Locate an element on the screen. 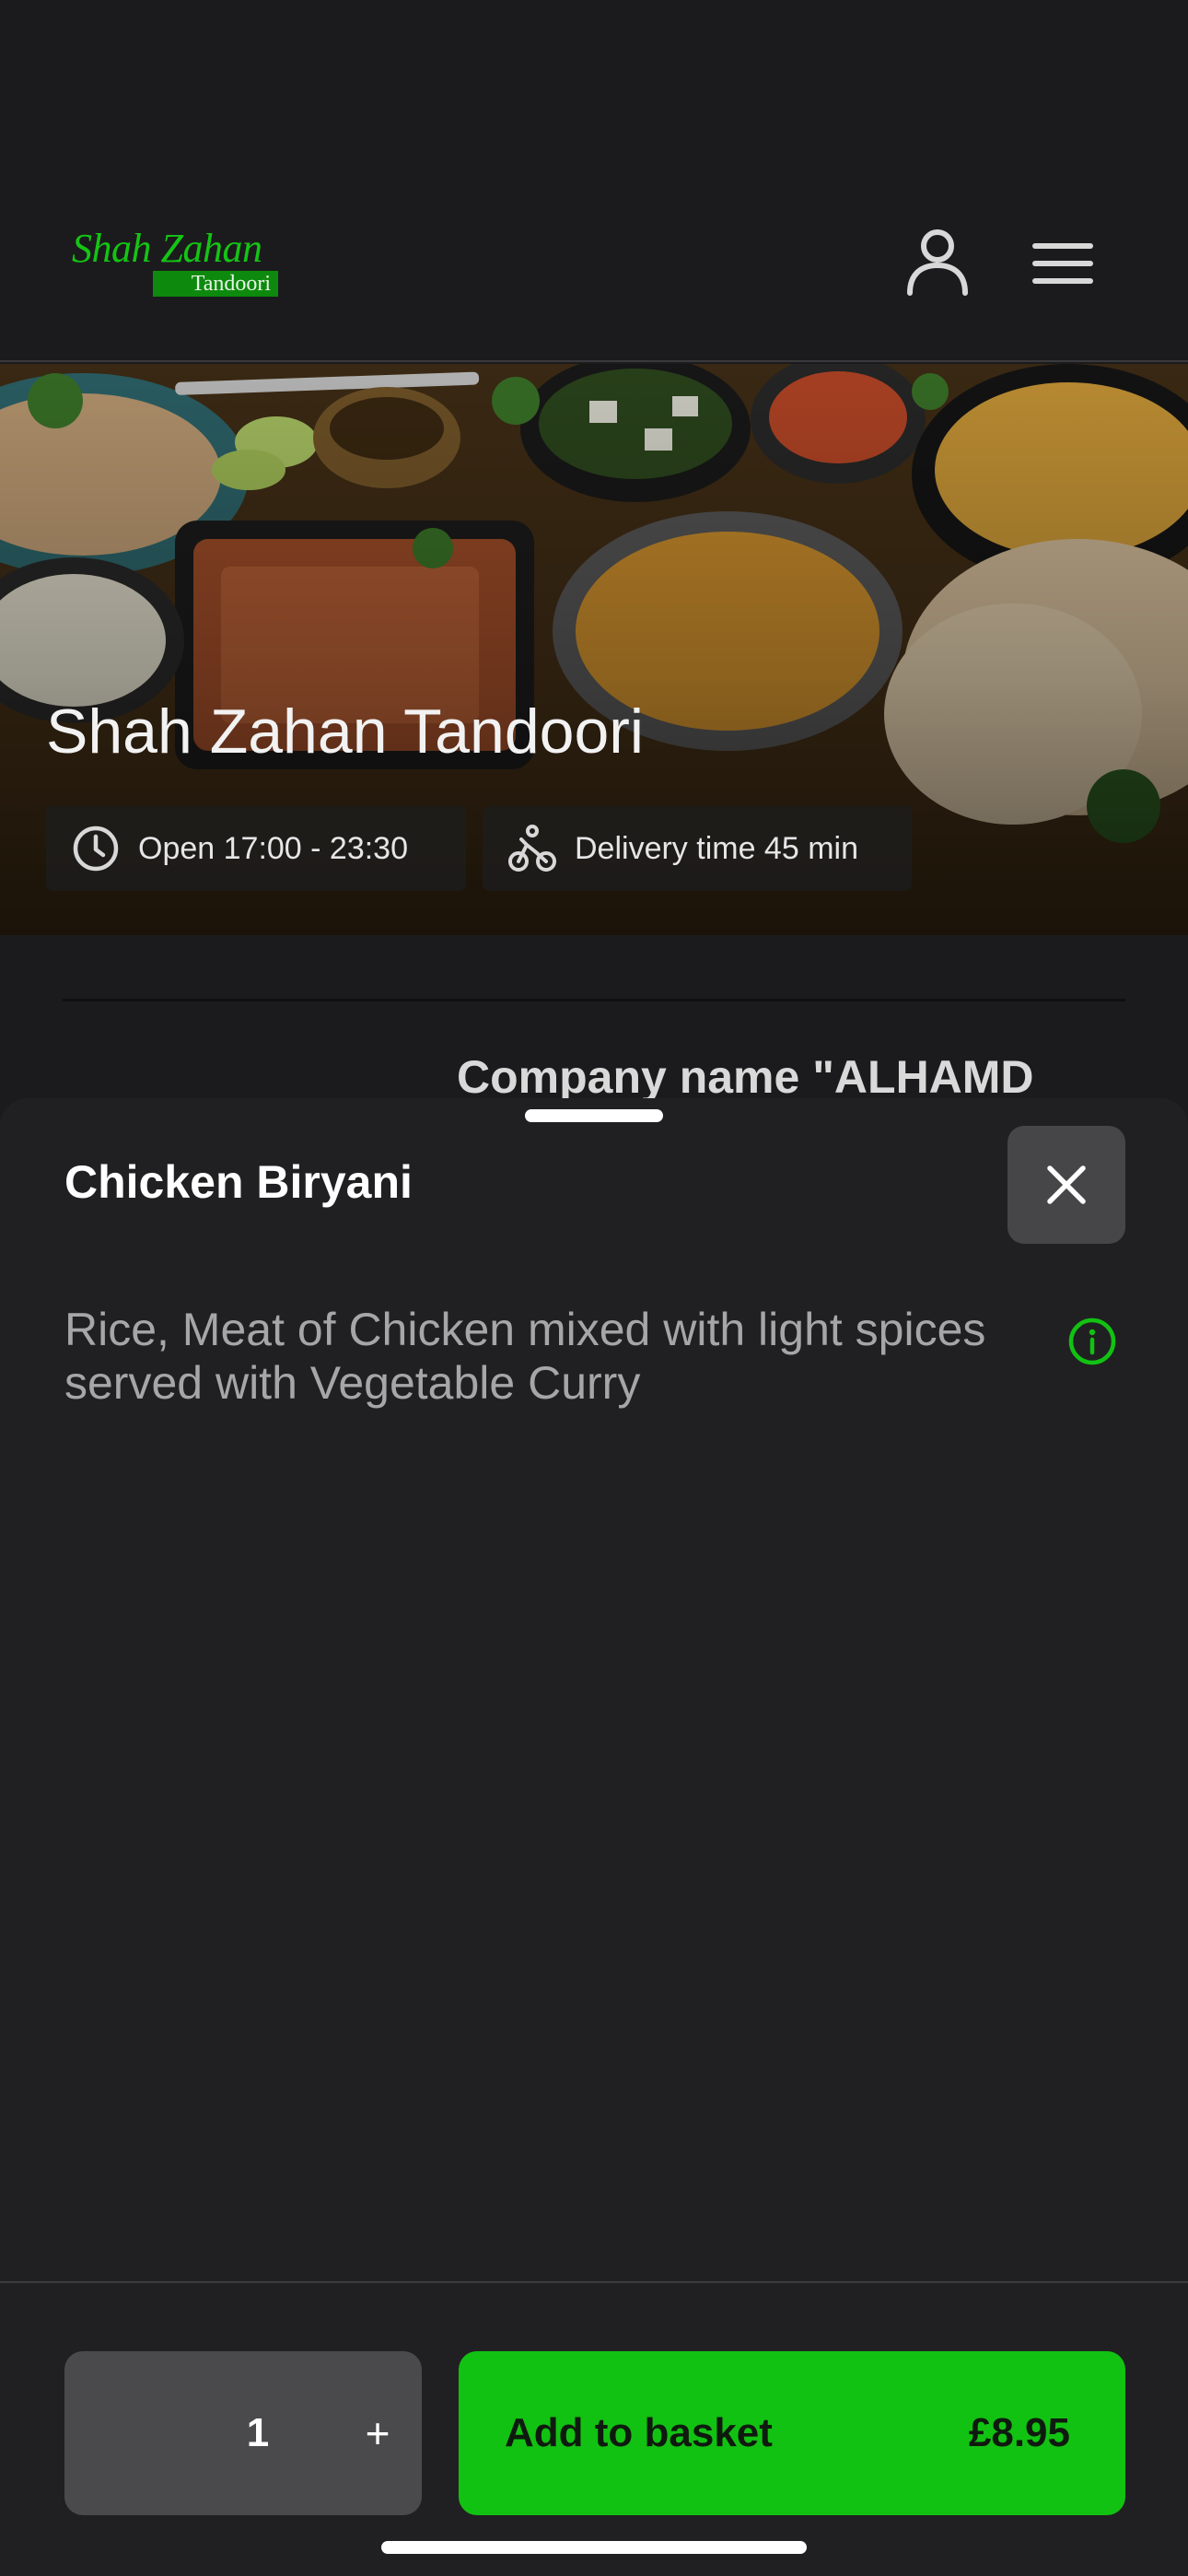  opening-hours-text: Open 17:00 - 23:30 is located at coordinates (273, 848).